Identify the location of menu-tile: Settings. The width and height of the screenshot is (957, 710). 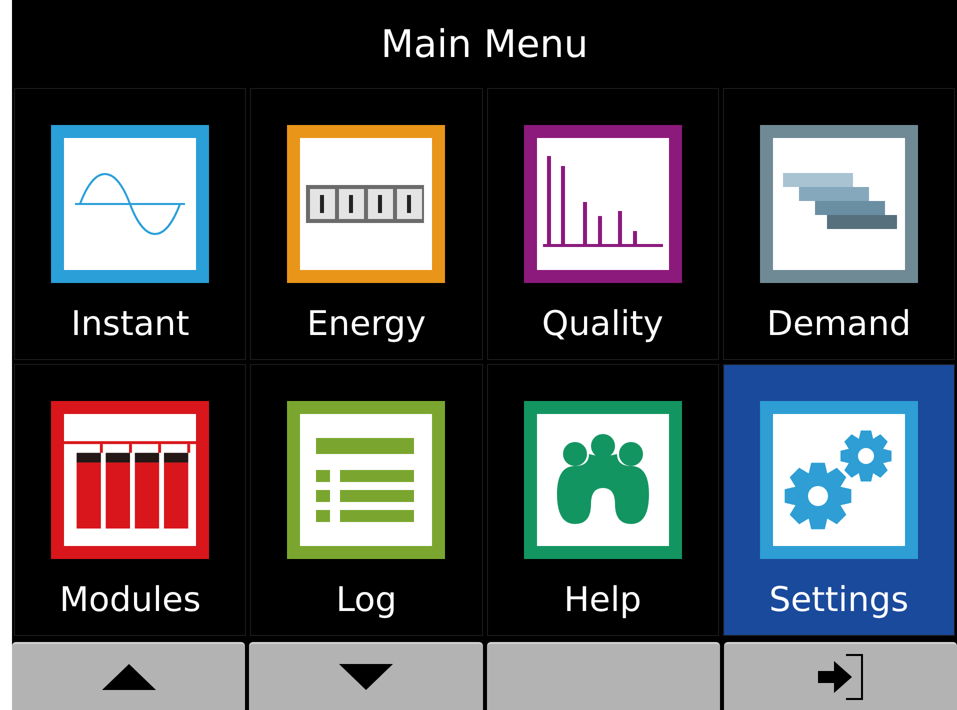
(838, 500).